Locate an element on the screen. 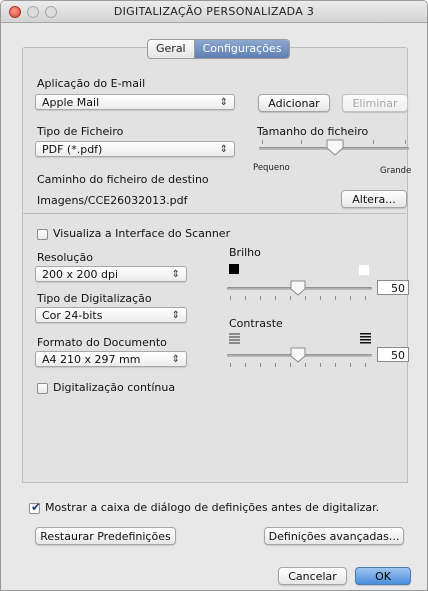 The height and width of the screenshot is (591, 428). brightness-ticks is located at coordinates (300, 298).